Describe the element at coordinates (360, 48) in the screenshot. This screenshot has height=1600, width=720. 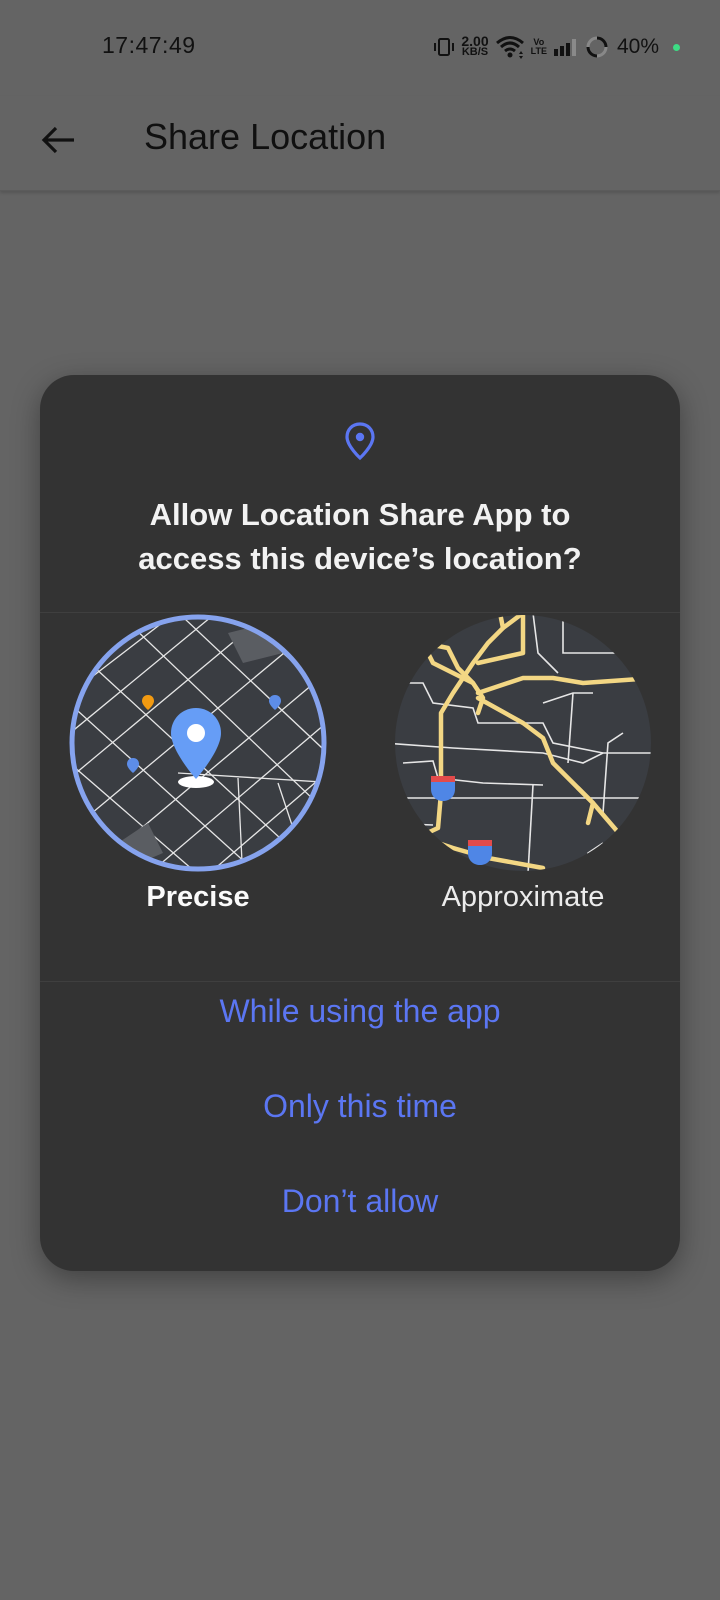
I see `status-bar: 17:47:49 2.00 KB/S Vo LTE 40%` at that location.